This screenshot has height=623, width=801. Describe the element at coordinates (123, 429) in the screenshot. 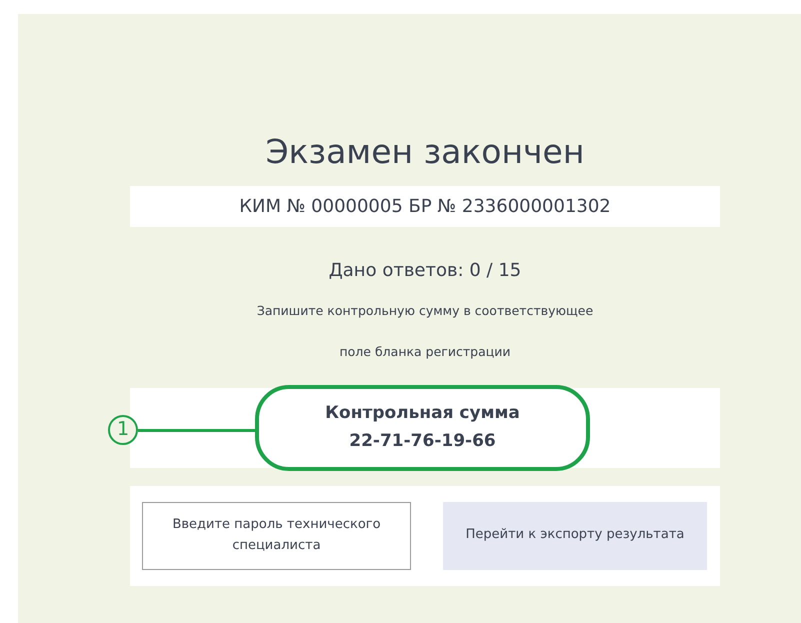

I see `callout-number: 1` at that location.